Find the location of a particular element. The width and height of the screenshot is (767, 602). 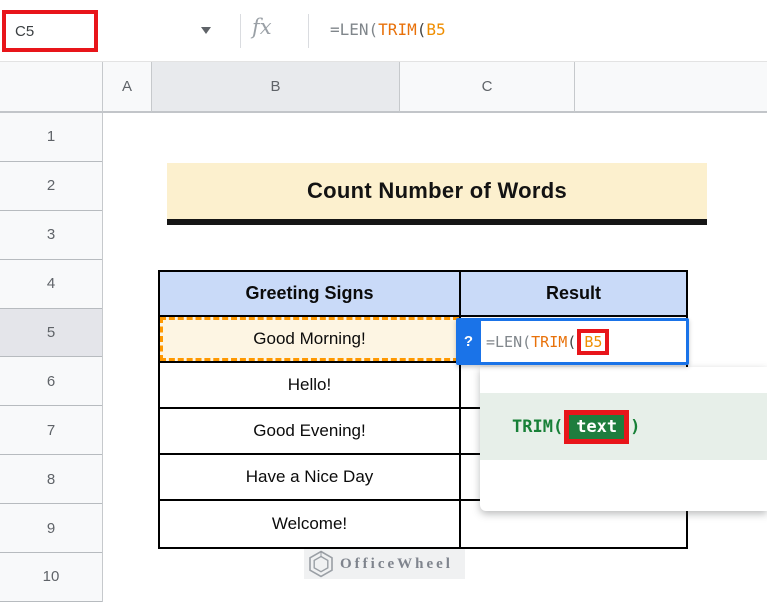

row-header-6: 6 is located at coordinates (51, 382).